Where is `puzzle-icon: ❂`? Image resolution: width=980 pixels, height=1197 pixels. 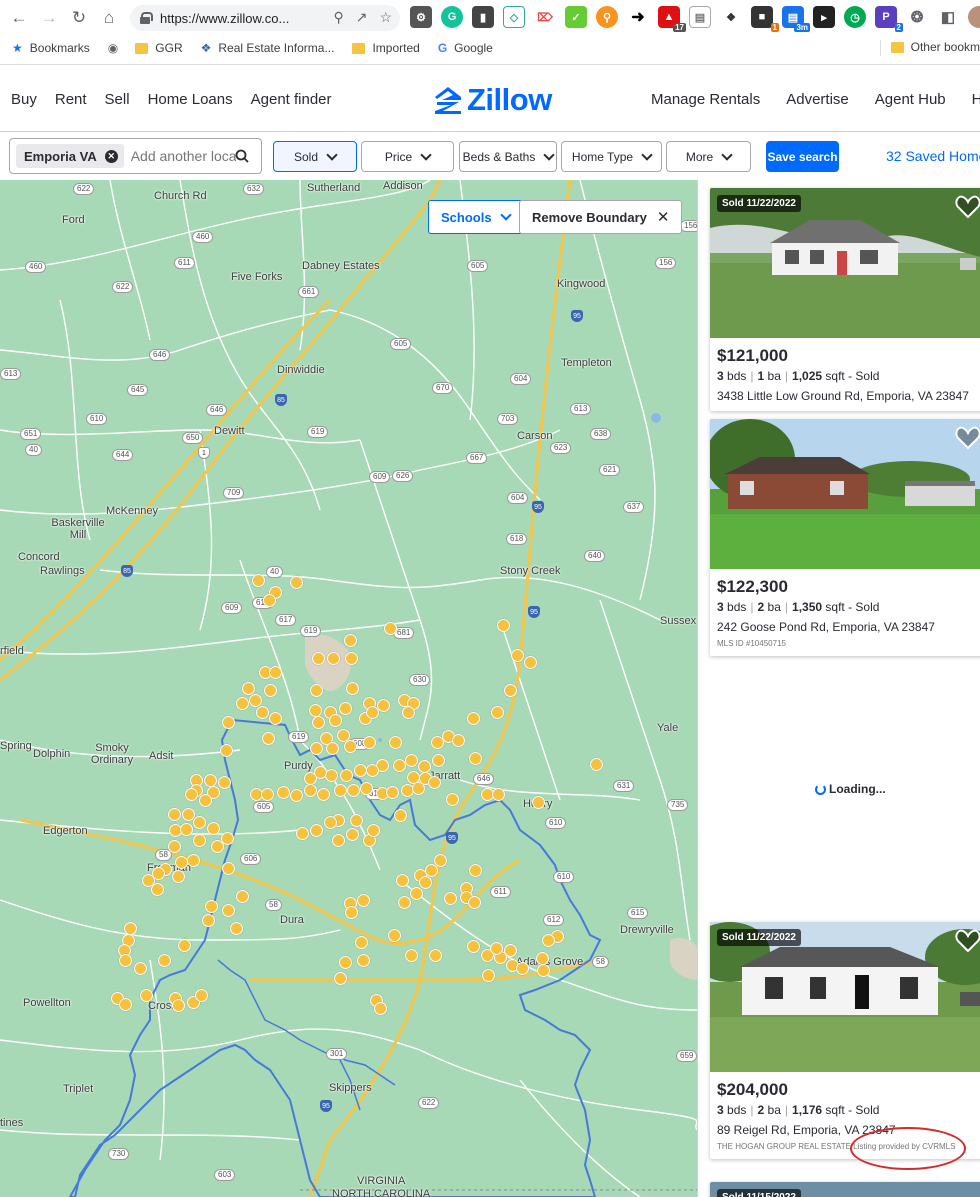
puzzle-icon: ❂ is located at coordinates (917, 17).